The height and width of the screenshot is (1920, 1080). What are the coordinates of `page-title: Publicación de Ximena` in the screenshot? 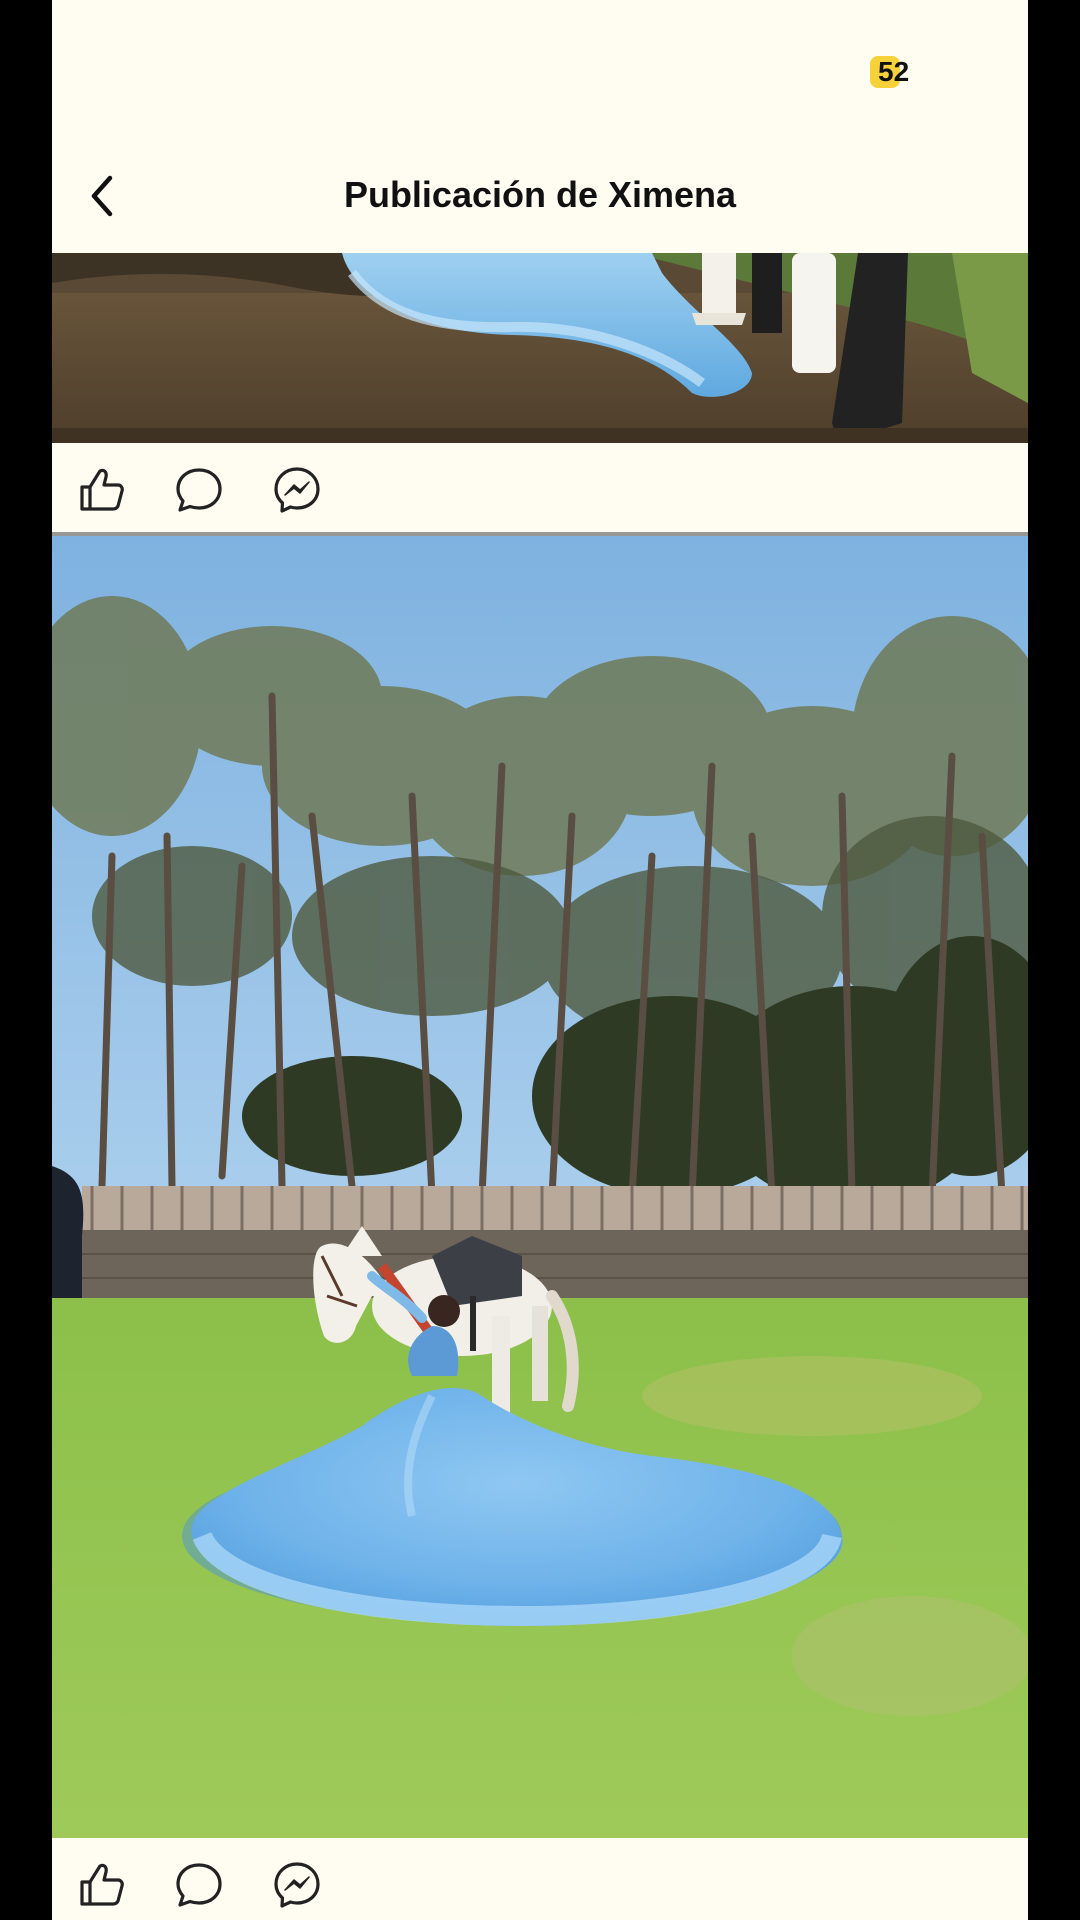 It's located at (540, 194).